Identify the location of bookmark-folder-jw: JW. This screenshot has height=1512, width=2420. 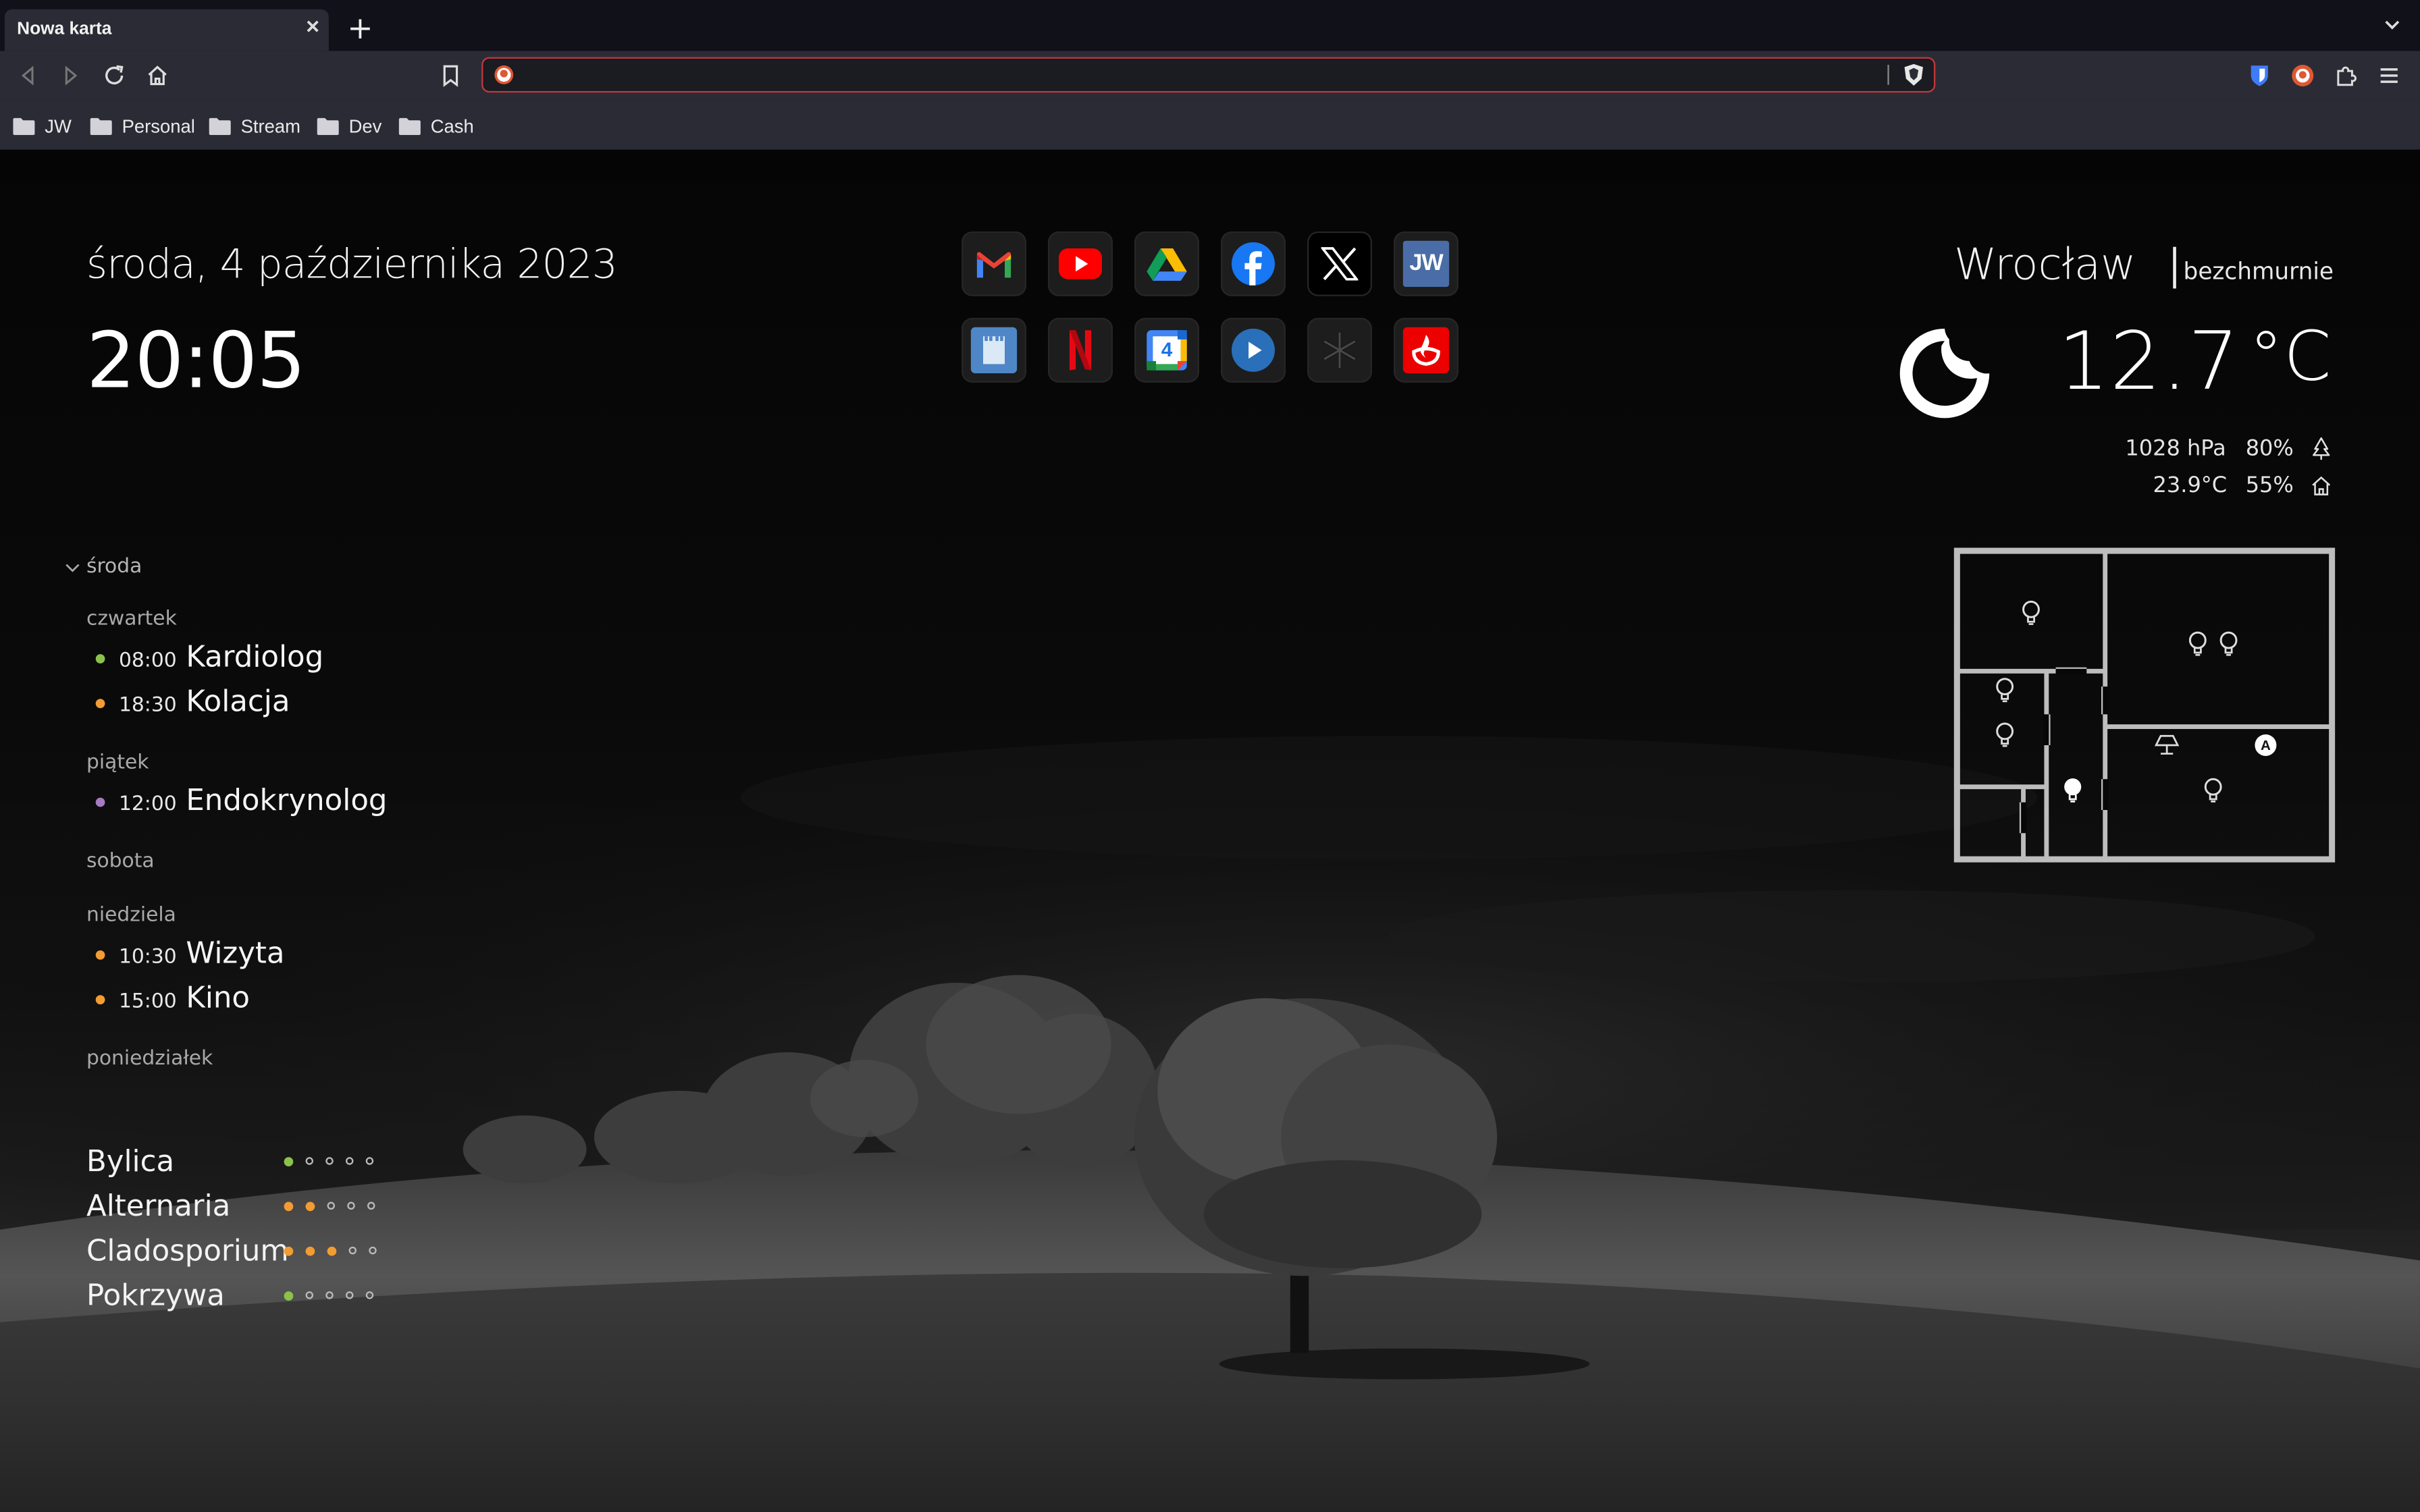
(42, 126).